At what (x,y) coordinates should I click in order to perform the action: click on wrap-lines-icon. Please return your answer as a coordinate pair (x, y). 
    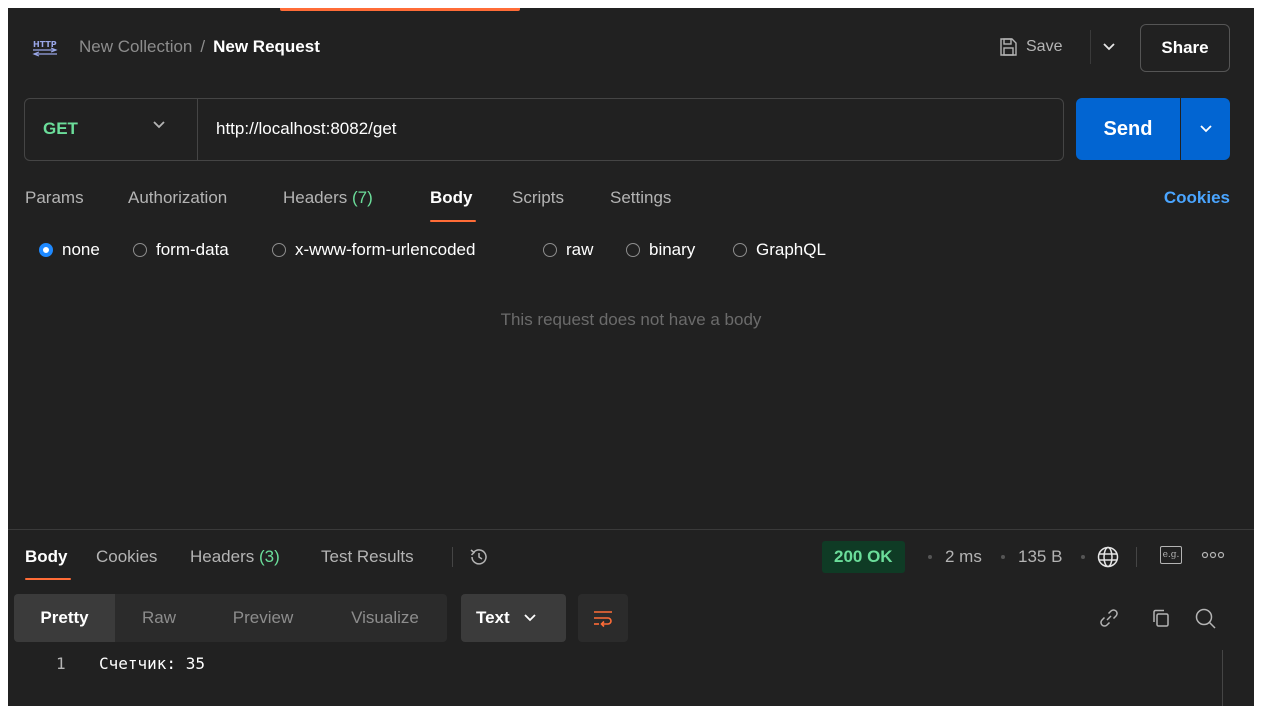
    Looking at the image, I should click on (603, 619).